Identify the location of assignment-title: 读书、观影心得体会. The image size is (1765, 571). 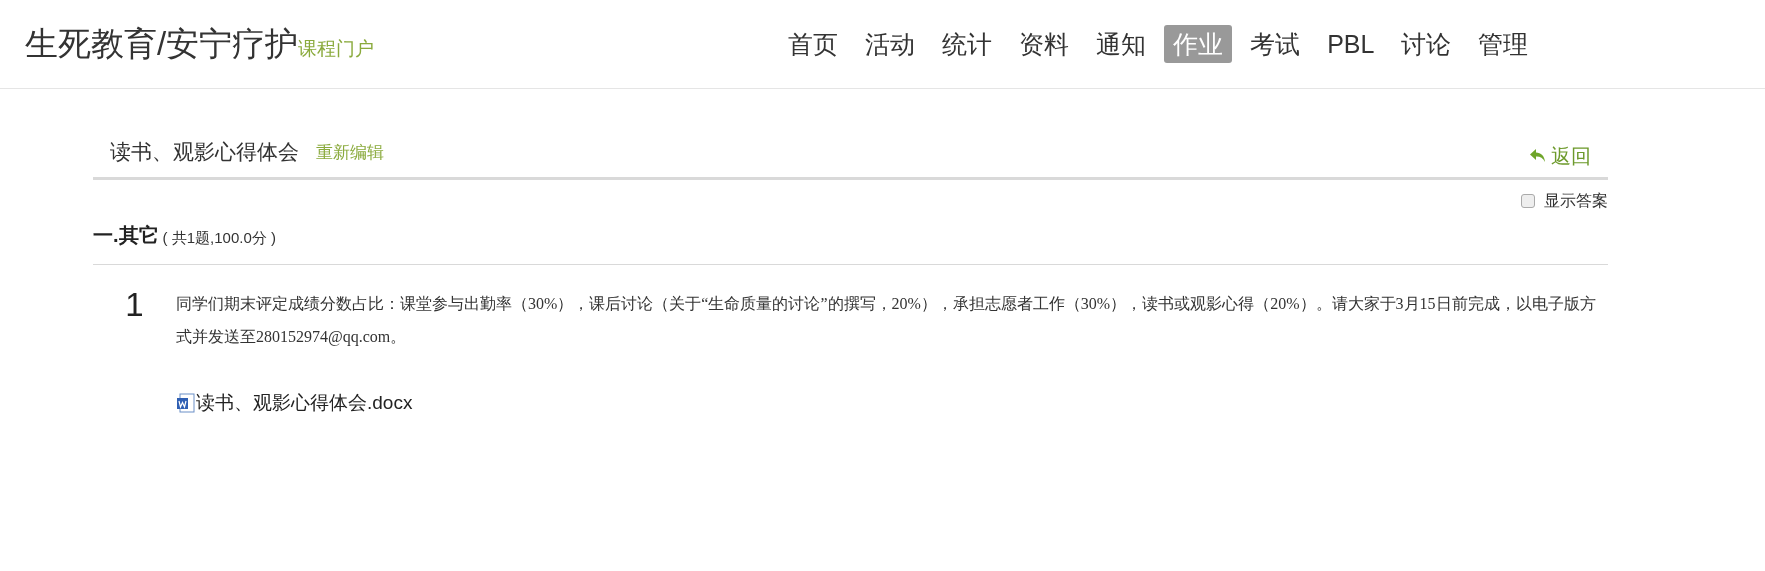
(204, 151).